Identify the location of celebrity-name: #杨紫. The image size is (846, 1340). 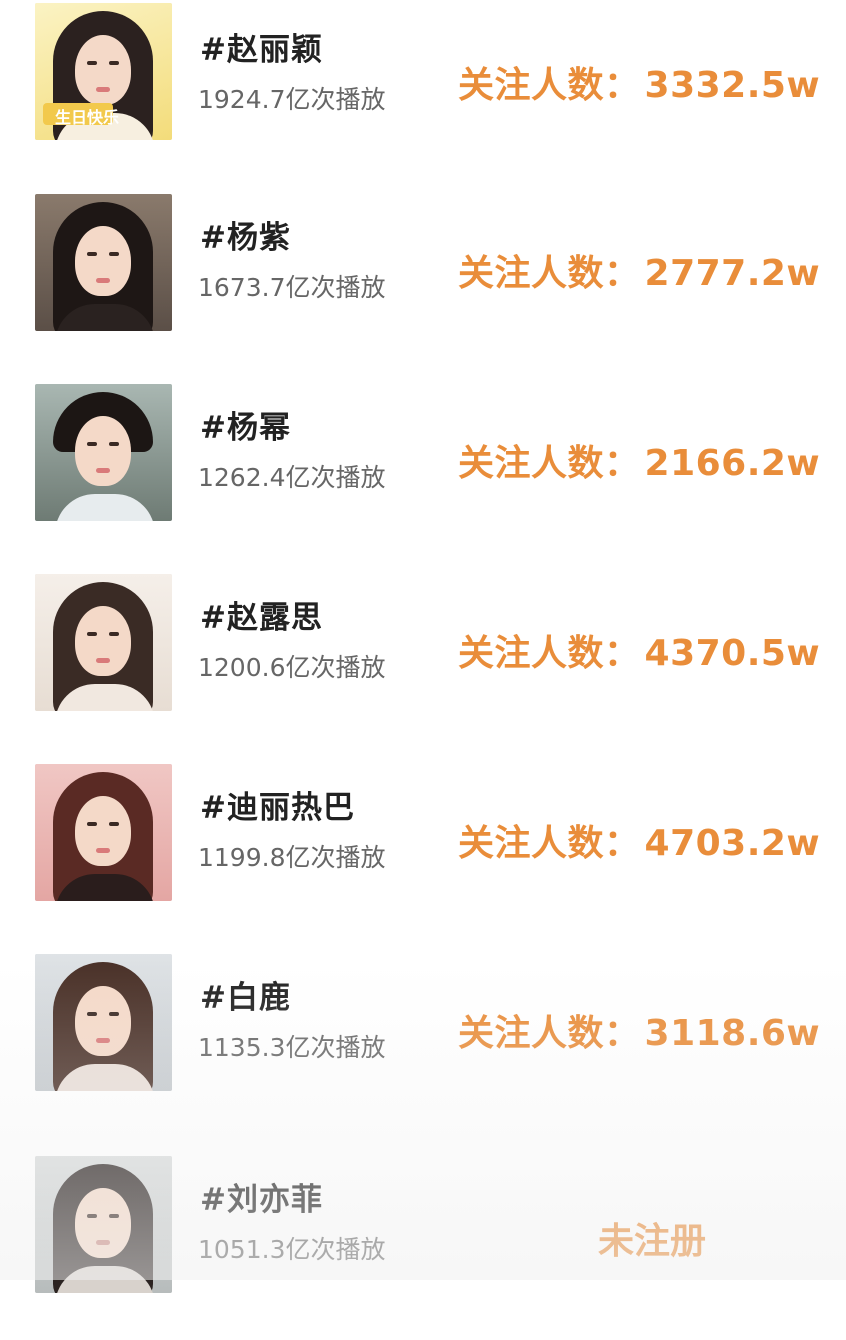
(245, 234).